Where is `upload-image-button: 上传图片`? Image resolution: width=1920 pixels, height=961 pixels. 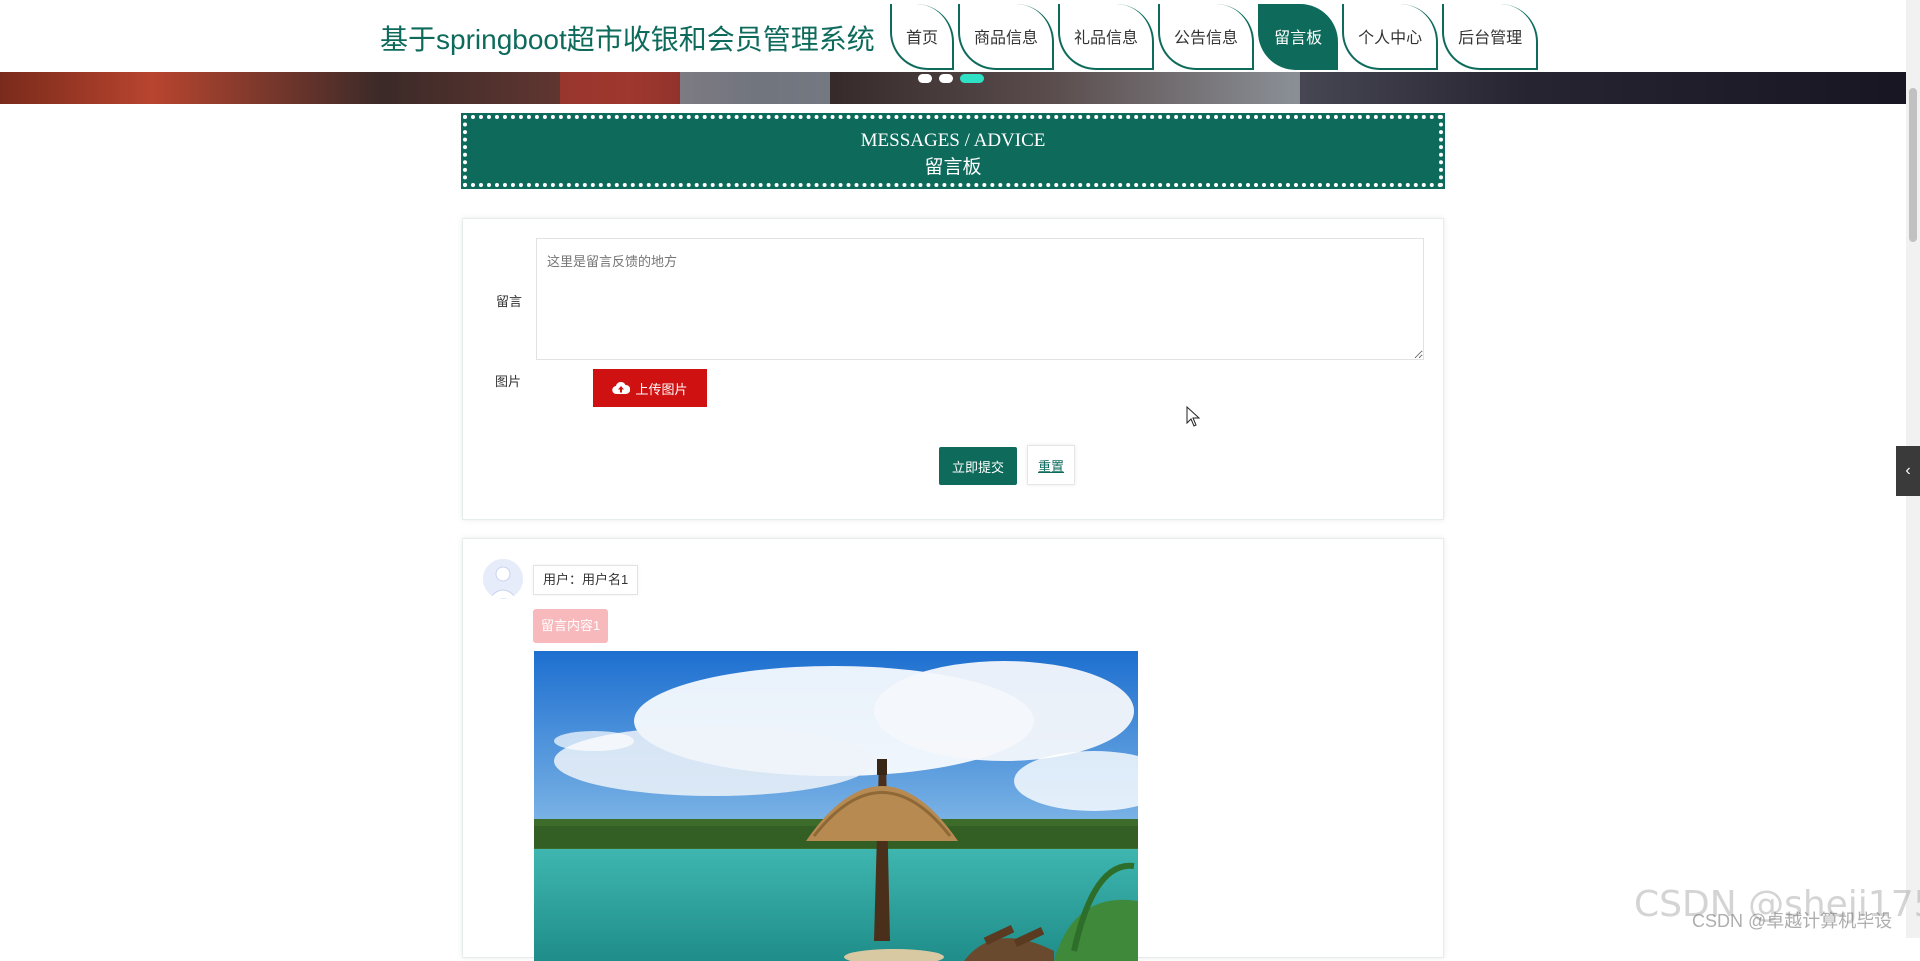
upload-image-button: 上传图片 is located at coordinates (650, 388).